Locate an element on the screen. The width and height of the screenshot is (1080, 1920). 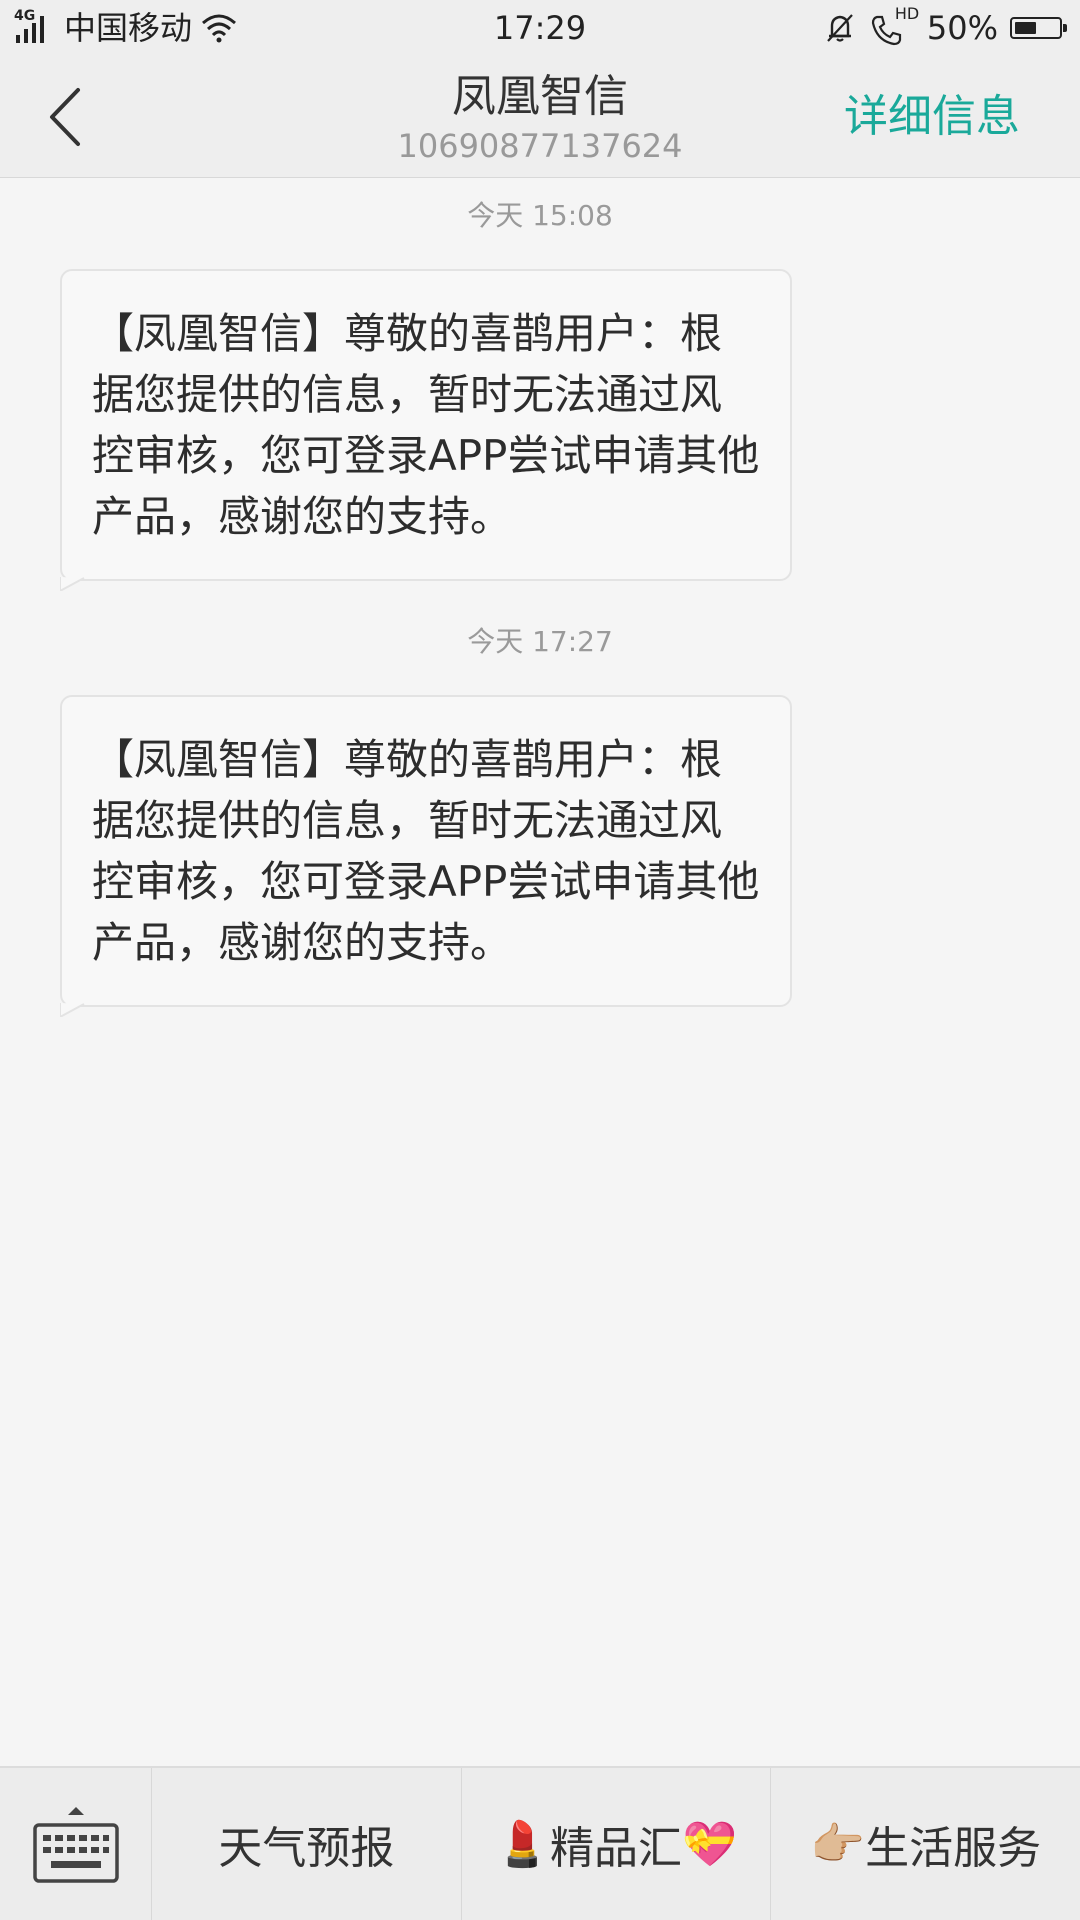
bottom-menu-bar: 天气预报 💄 精品汇 💝 👉🏼 生活服务 is located at coordinates (540, 1843).